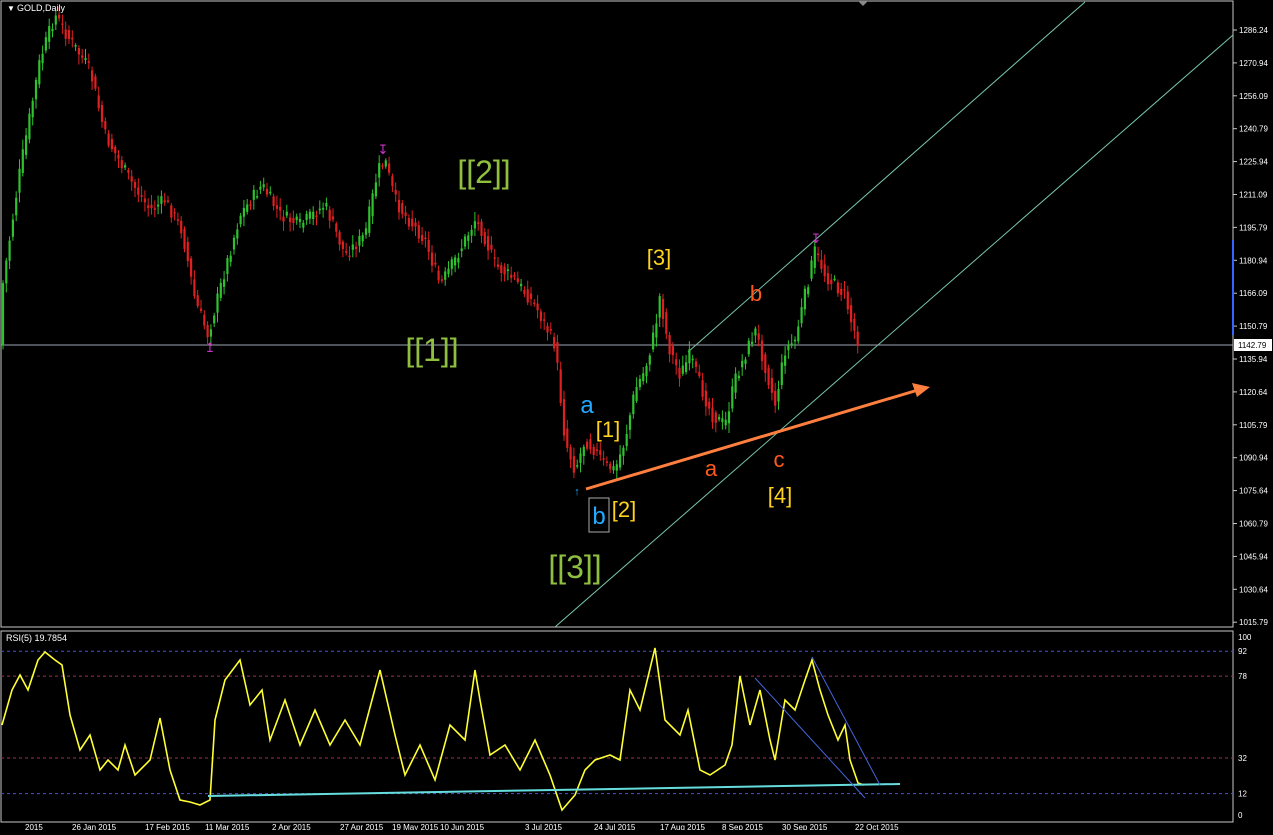  Describe the element at coordinates (383, 149) in the screenshot. I see `arrow-down-marker-icon: ↧` at that location.